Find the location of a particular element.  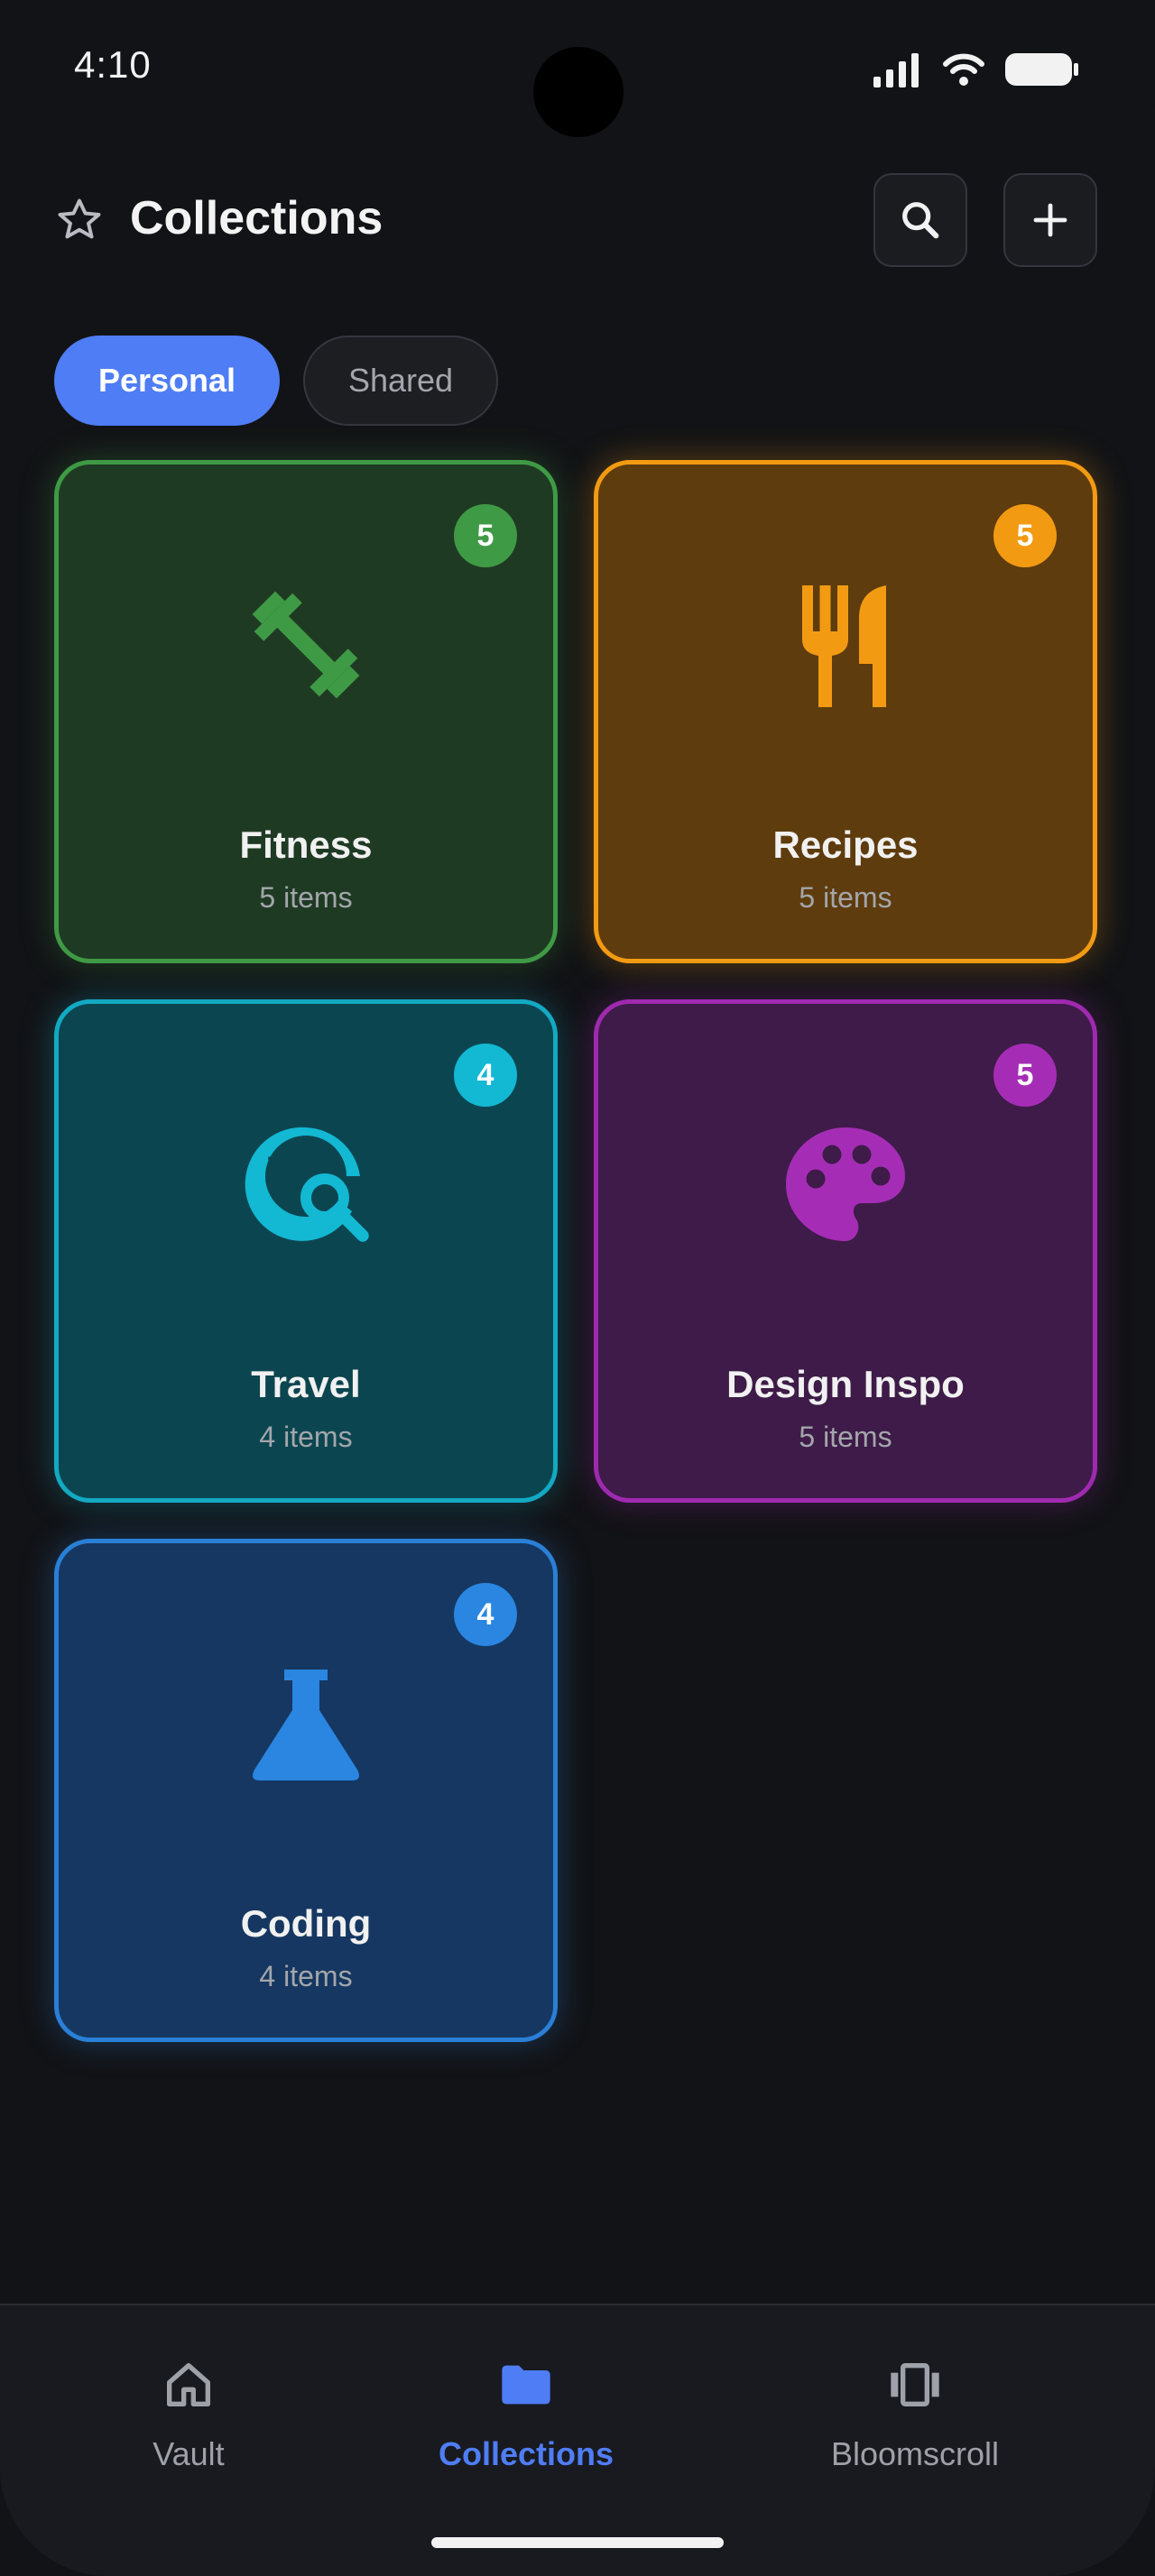

collection-name: Fitness is located at coordinates (306, 845).